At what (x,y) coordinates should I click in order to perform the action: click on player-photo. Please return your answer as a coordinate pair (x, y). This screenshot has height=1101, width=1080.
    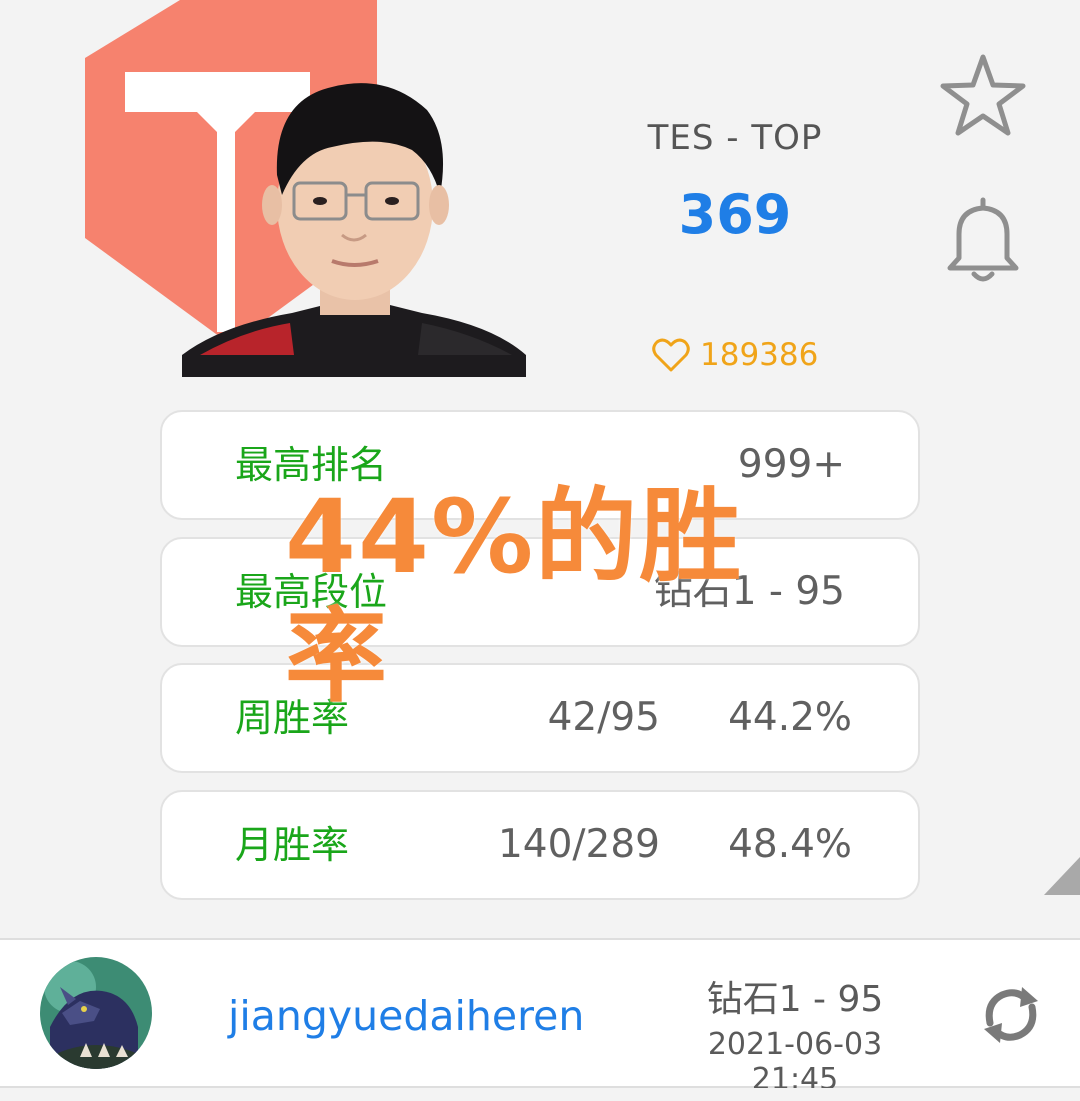
    Looking at the image, I should click on (354, 230).